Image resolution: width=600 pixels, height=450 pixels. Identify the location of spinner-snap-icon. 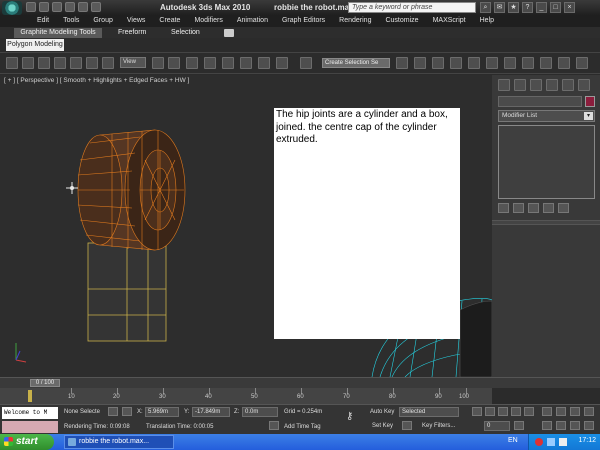
(264, 63).